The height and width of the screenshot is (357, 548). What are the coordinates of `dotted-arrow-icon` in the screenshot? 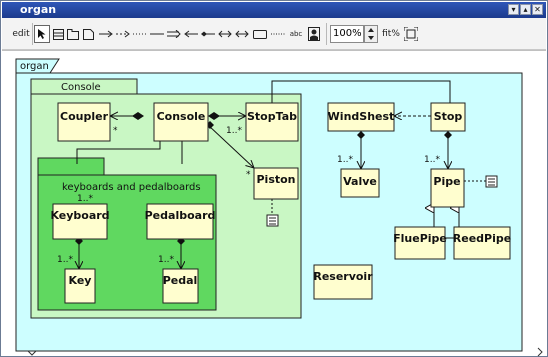 It's located at (278, 34).